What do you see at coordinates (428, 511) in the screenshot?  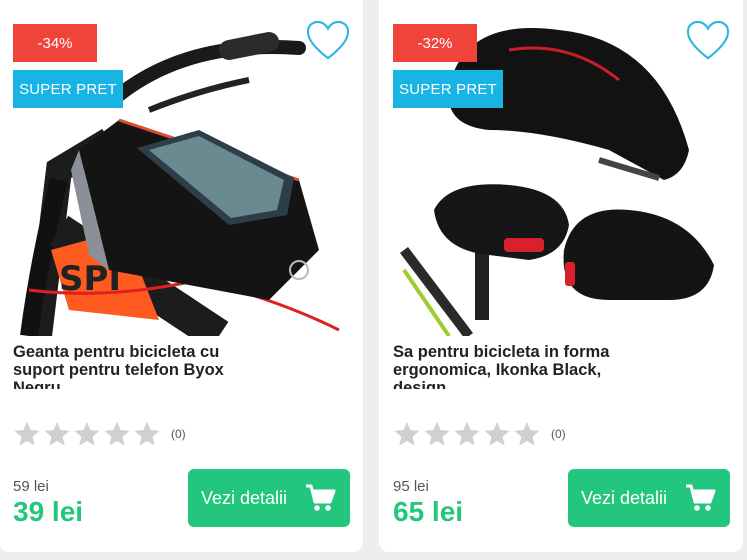 I see `new-price: 65 lei` at bounding box center [428, 511].